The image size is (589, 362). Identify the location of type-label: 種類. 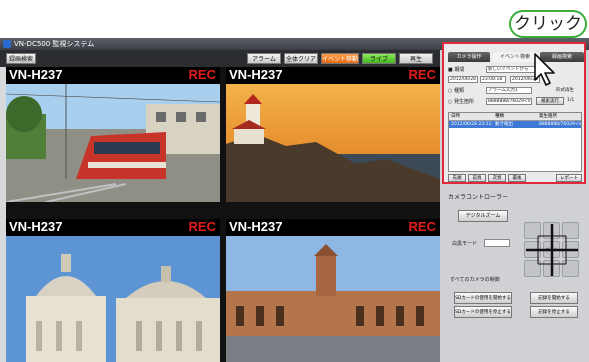
(458, 91).